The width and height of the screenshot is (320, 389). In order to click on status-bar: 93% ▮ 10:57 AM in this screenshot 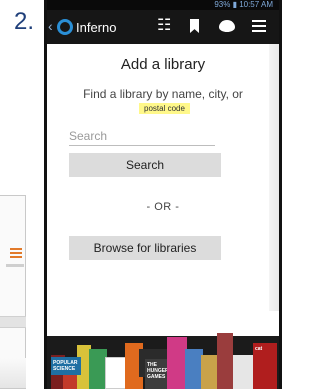, I will do `click(163, 5)`.